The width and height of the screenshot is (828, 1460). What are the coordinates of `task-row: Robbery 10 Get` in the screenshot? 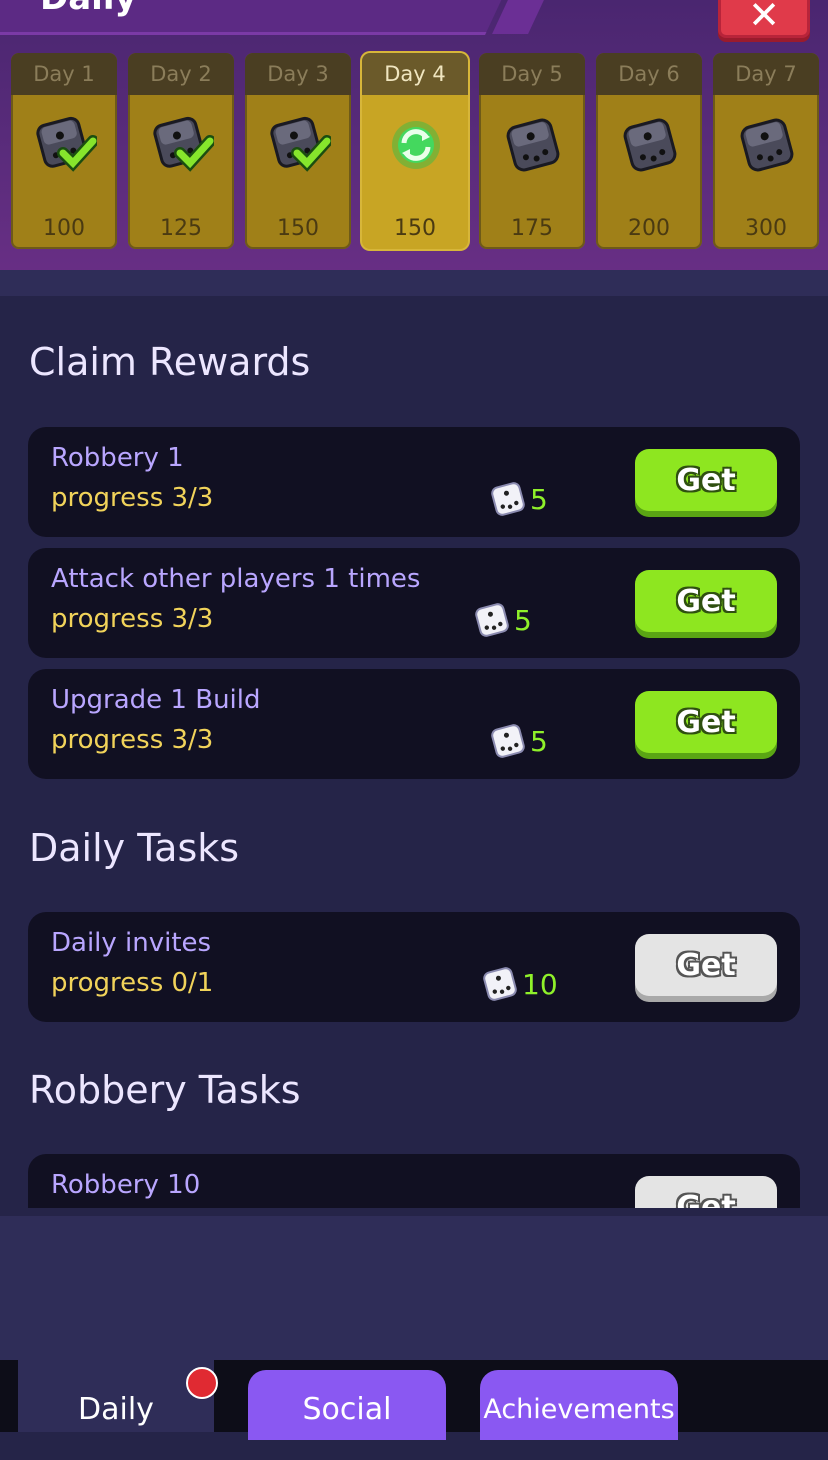 It's located at (414, 1181).